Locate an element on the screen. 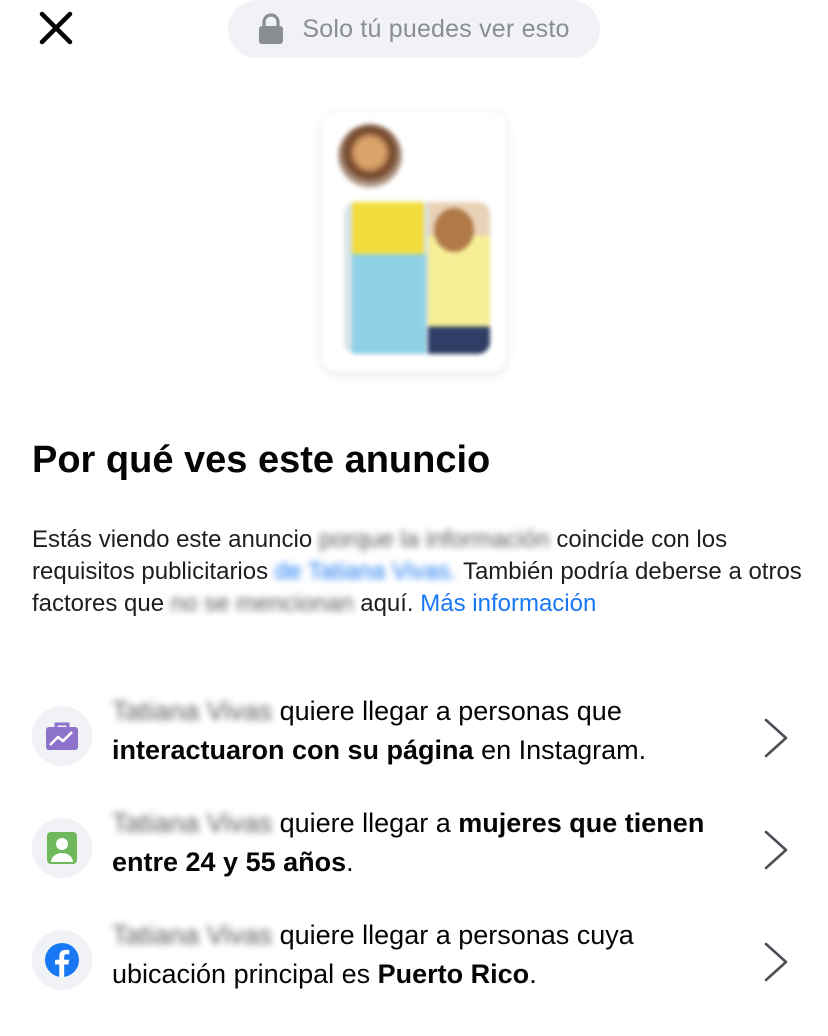 The image size is (828, 1036). ad-preview-thumbnail is located at coordinates (414, 242).